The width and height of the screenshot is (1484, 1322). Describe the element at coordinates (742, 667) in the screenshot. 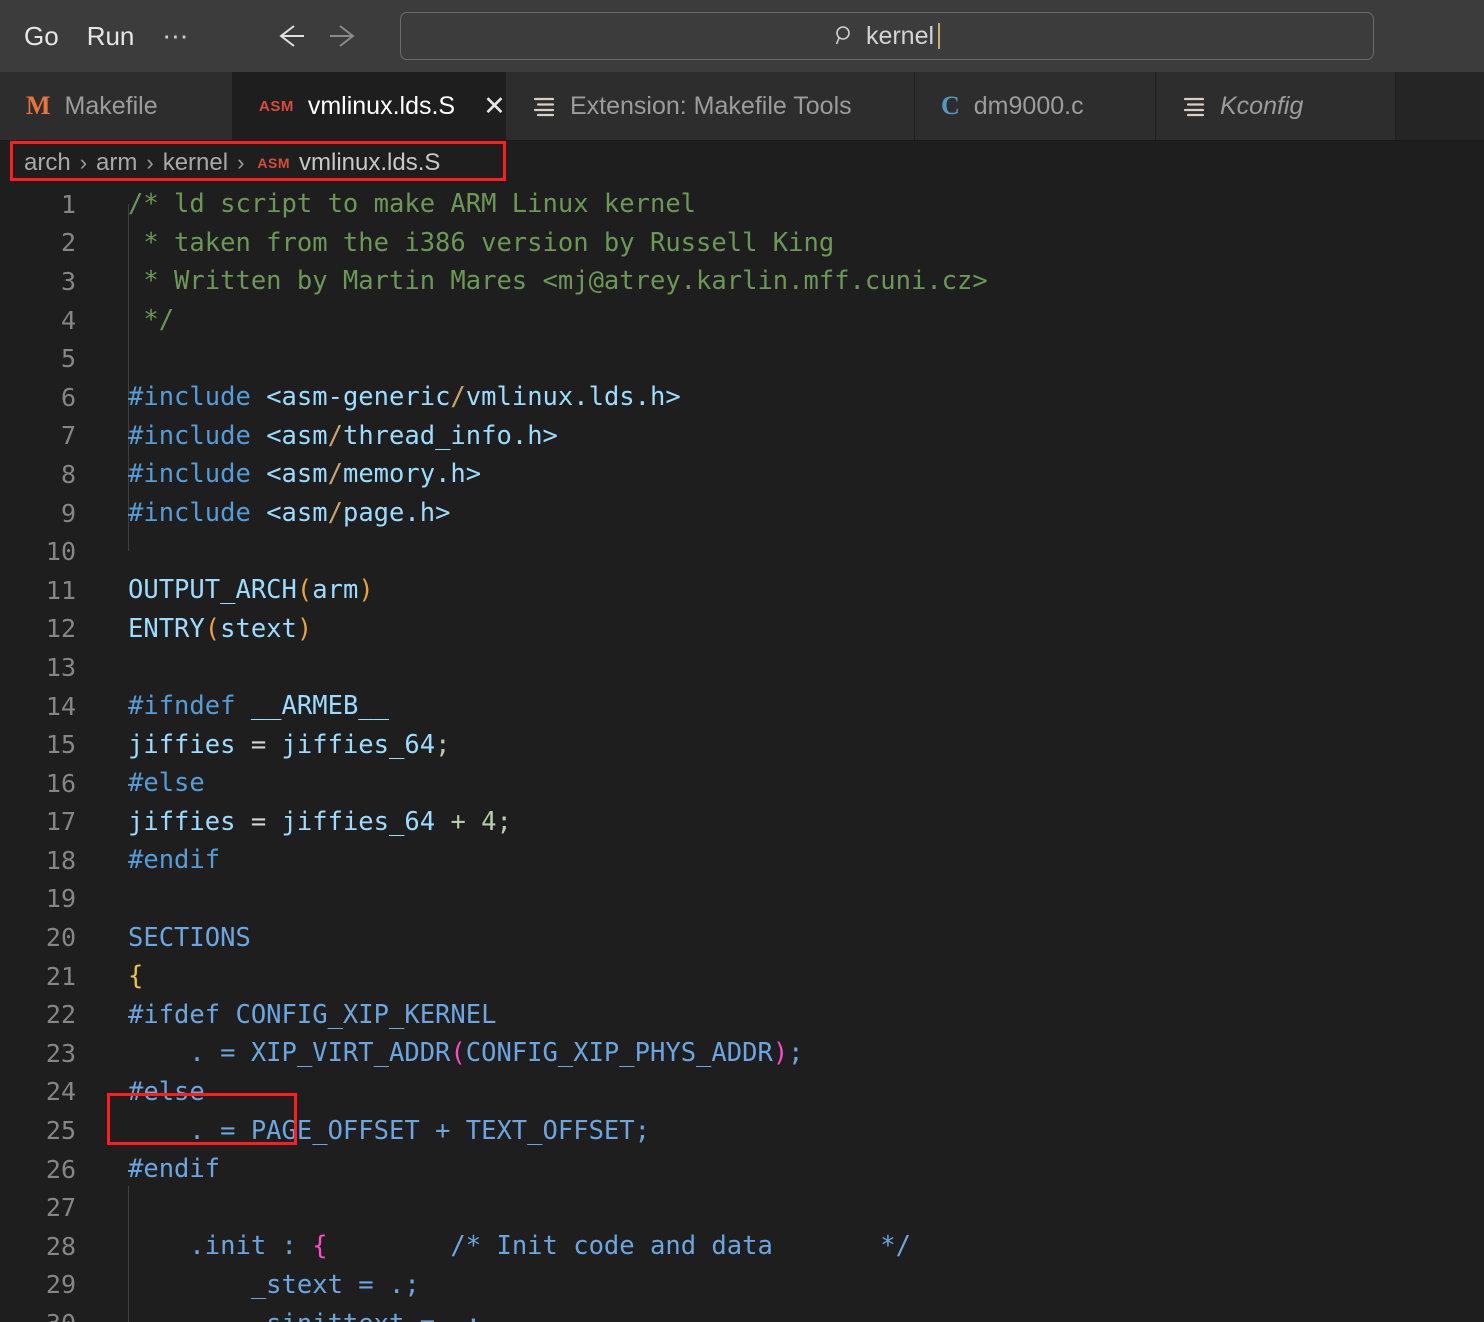

I see `code-line: 13` at that location.